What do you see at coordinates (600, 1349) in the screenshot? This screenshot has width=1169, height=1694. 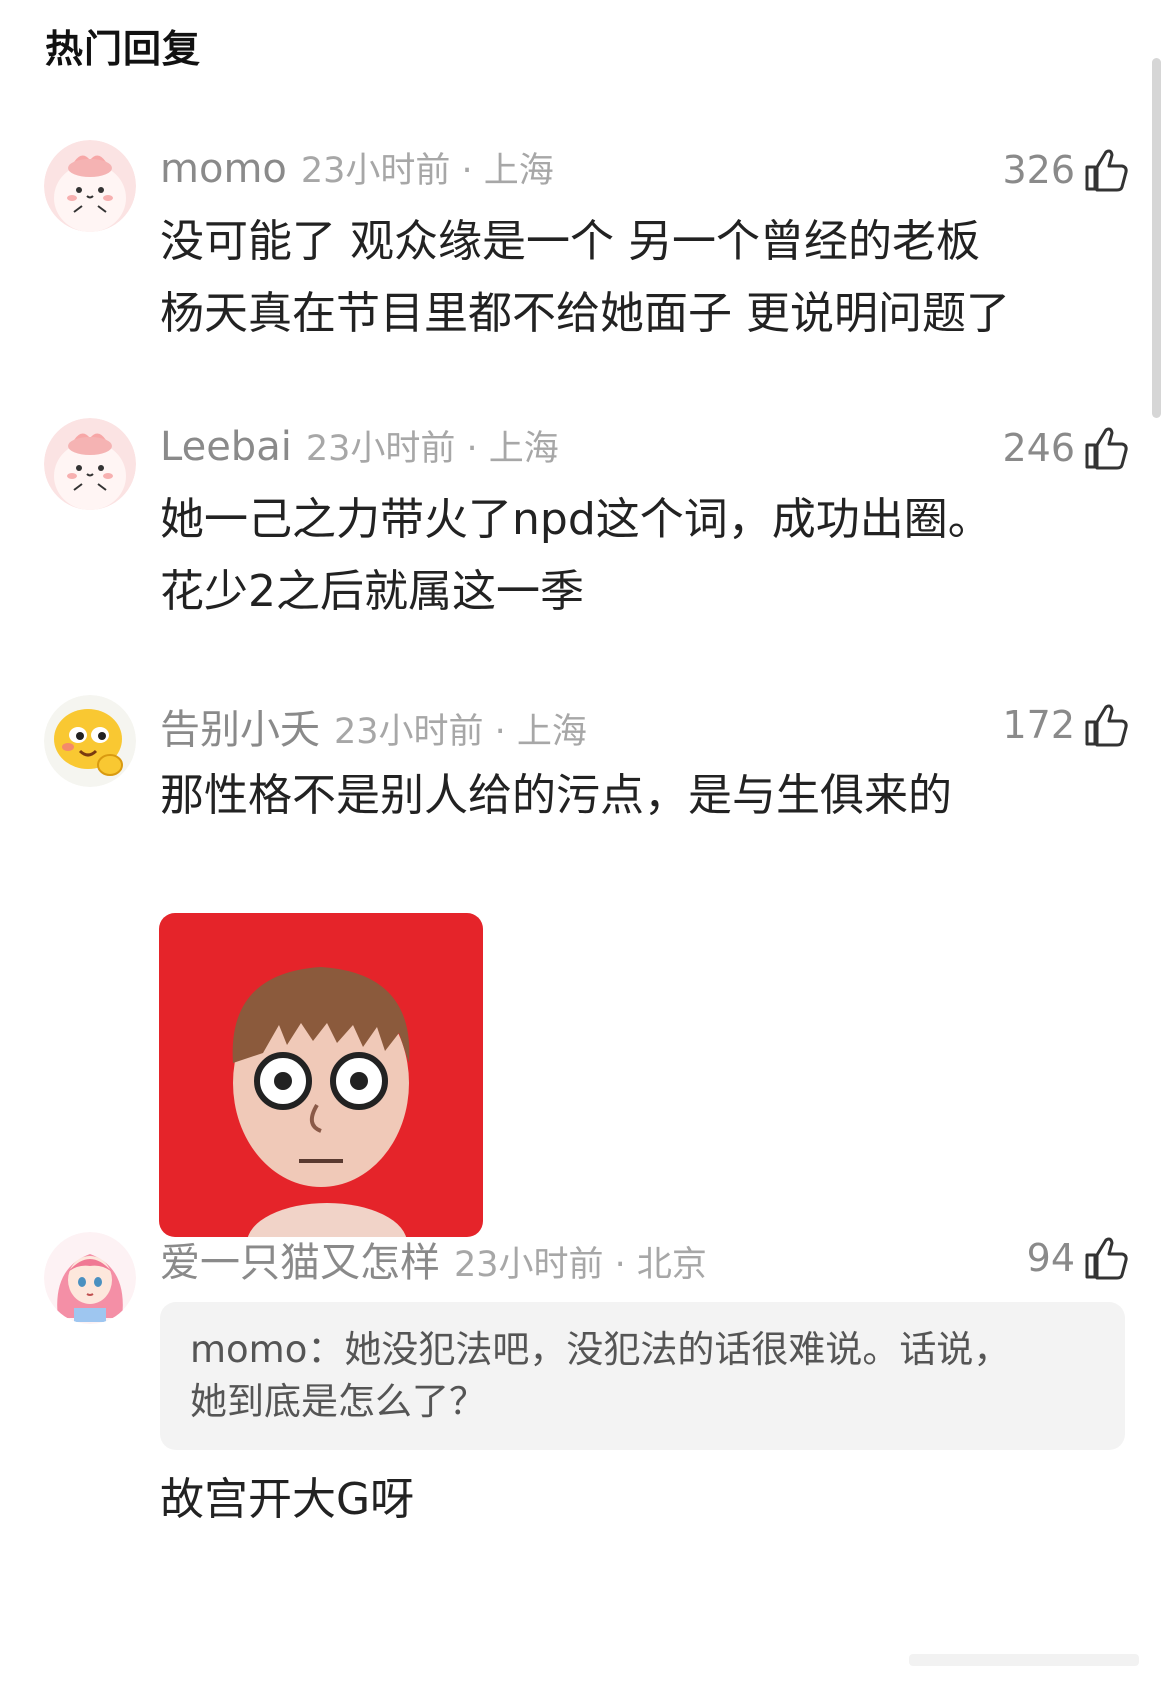 I see `quoted-reply-line: momo：她没犯法吧，没犯法的话很难说。话说，` at bounding box center [600, 1349].